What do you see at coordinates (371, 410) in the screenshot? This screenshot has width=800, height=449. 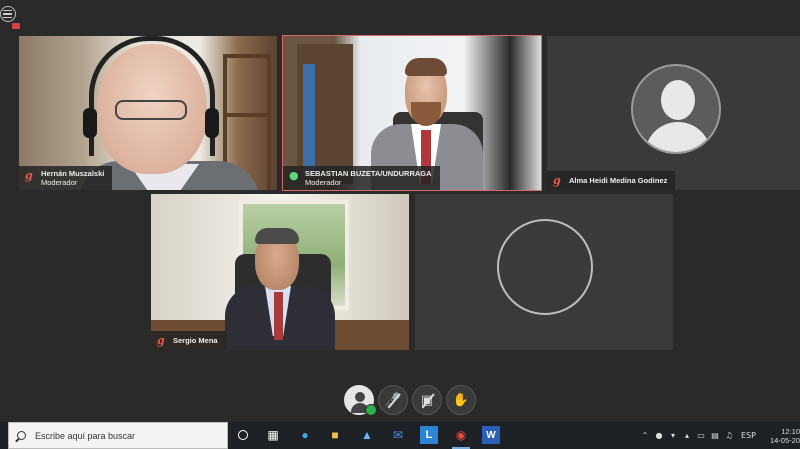 I see `connected-check-icon` at bounding box center [371, 410].